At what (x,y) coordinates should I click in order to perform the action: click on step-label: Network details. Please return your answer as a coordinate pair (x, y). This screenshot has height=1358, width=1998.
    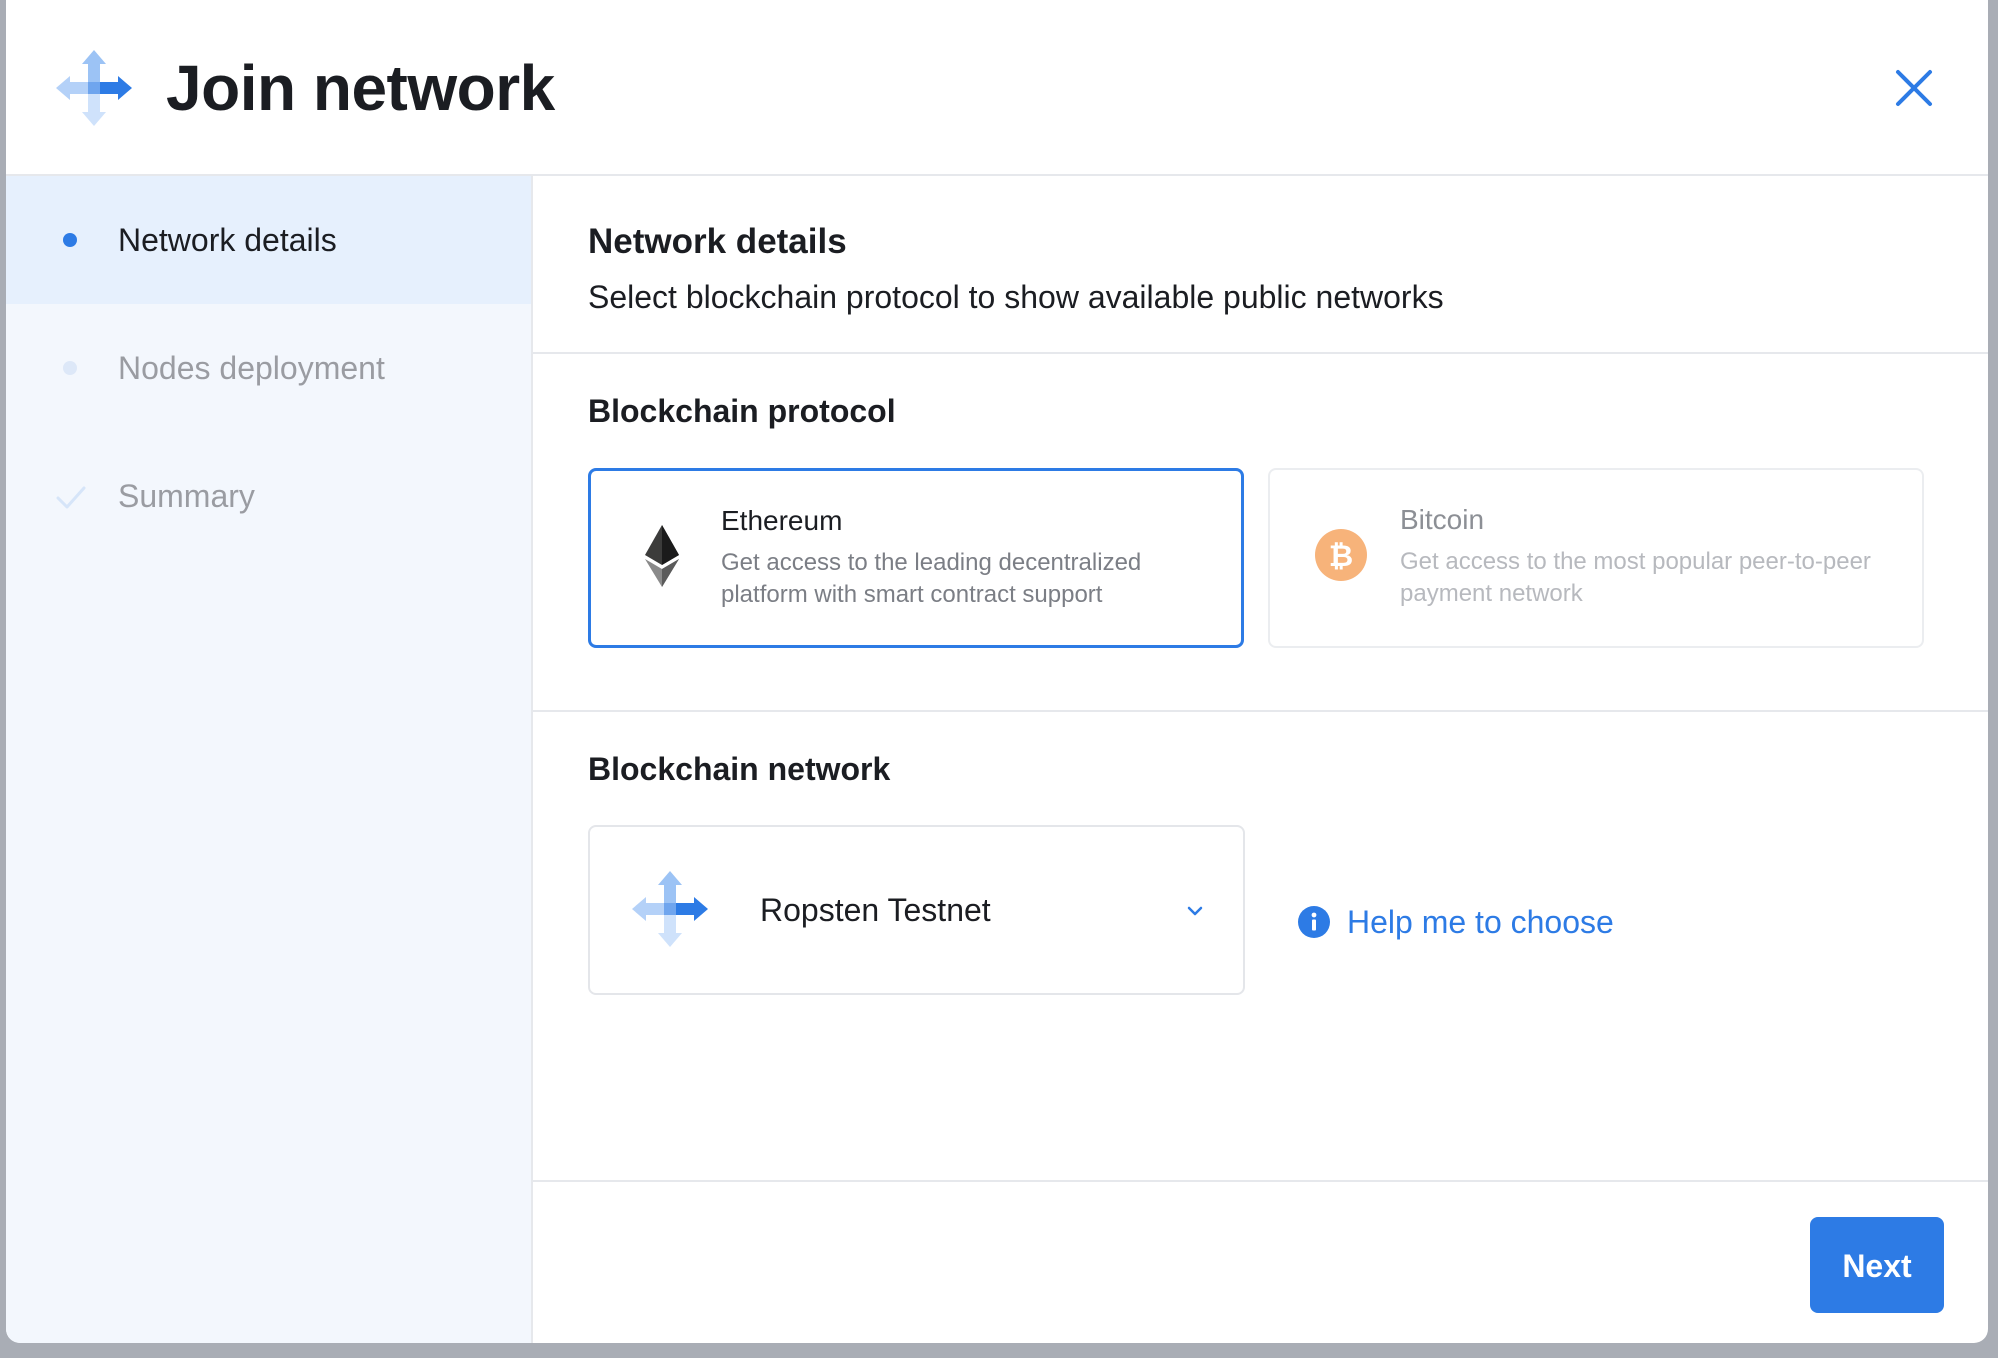
    Looking at the image, I should click on (227, 240).